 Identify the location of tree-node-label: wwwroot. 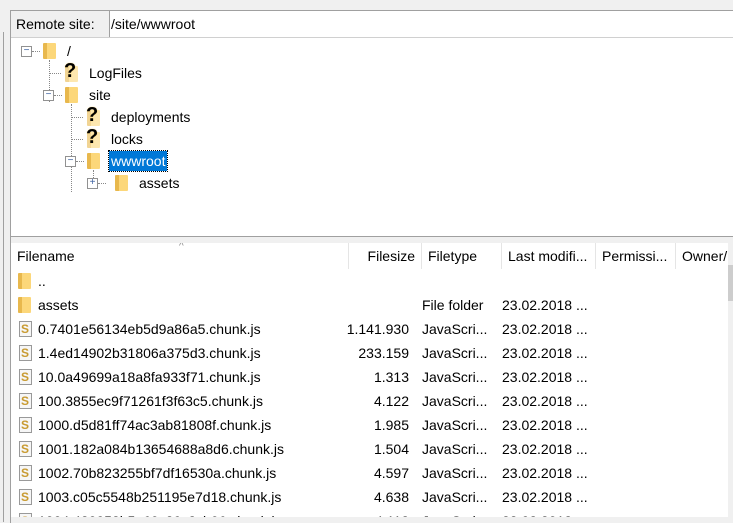
(138, 161).